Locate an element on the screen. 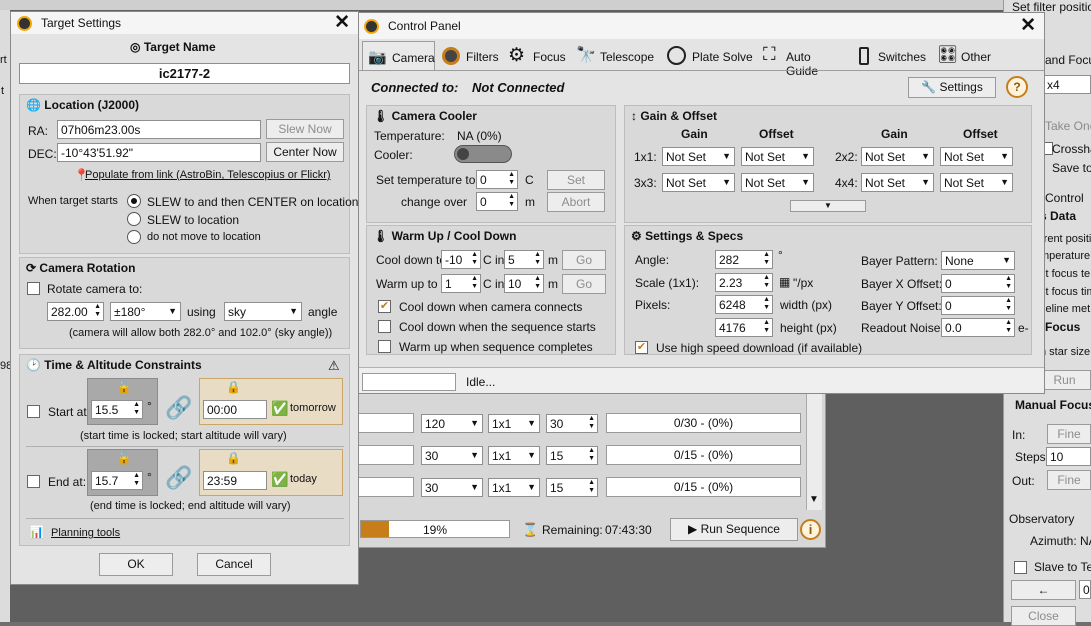 The width and height of the screenshot is (1091, 626). set-temp-input: 0 is located at coordinates (497, 179).